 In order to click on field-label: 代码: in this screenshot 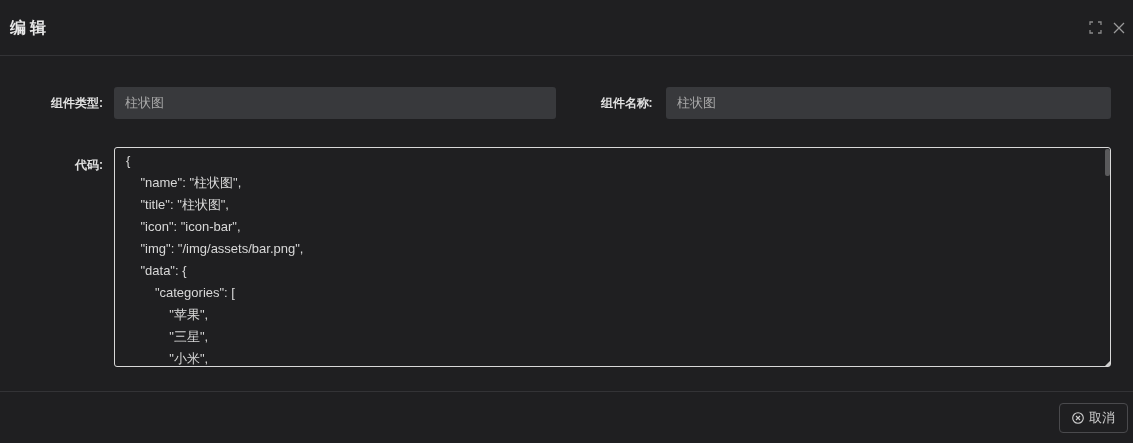, I will do `click(89, 165)`.